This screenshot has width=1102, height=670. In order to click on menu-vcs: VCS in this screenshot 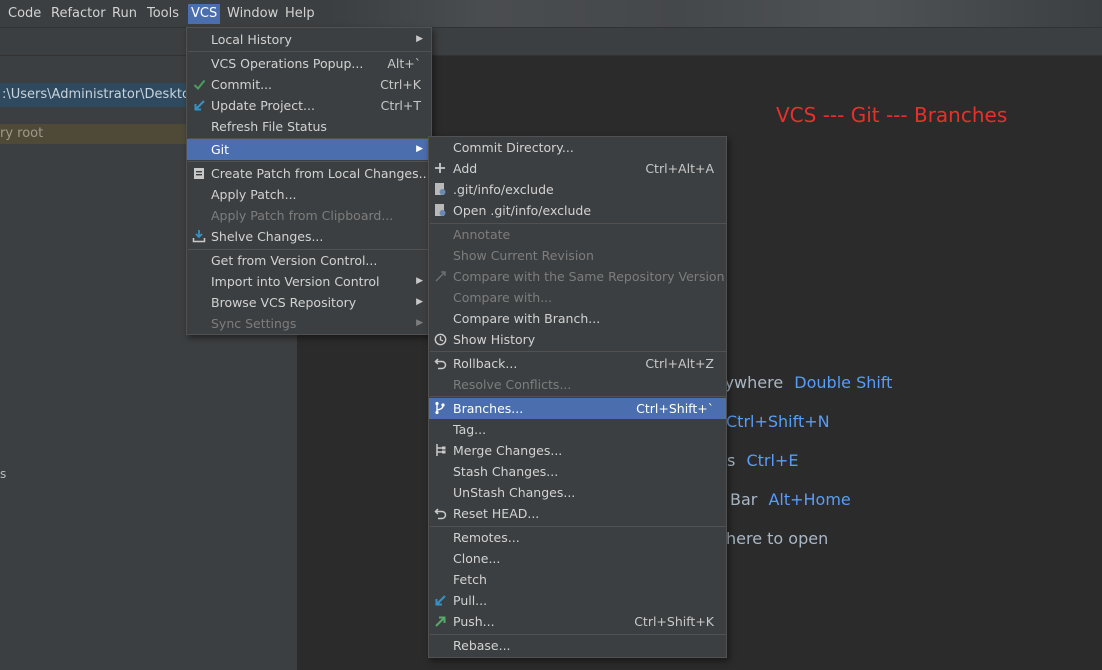, I will do `click(204, 14)`.